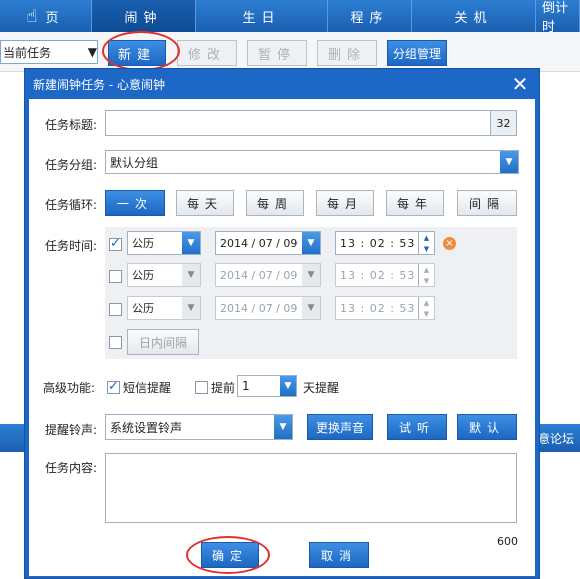  What do you see at coordinates (201, 387) in the screenshot?
I see `advance-checkbox` at bounding box center [201, 387].